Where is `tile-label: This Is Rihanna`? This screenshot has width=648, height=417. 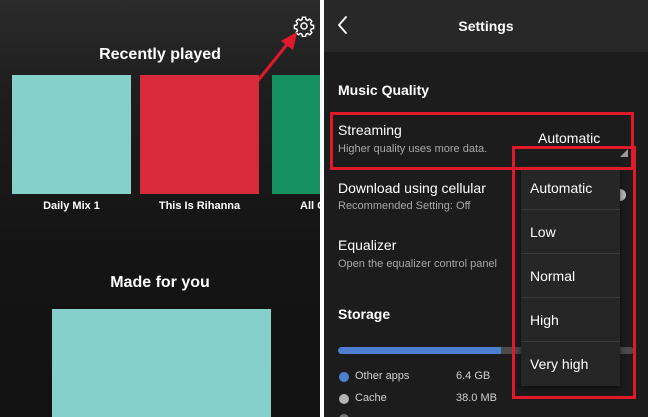
tile-label: This Is Rihanna is located at coordinates (199, 206).